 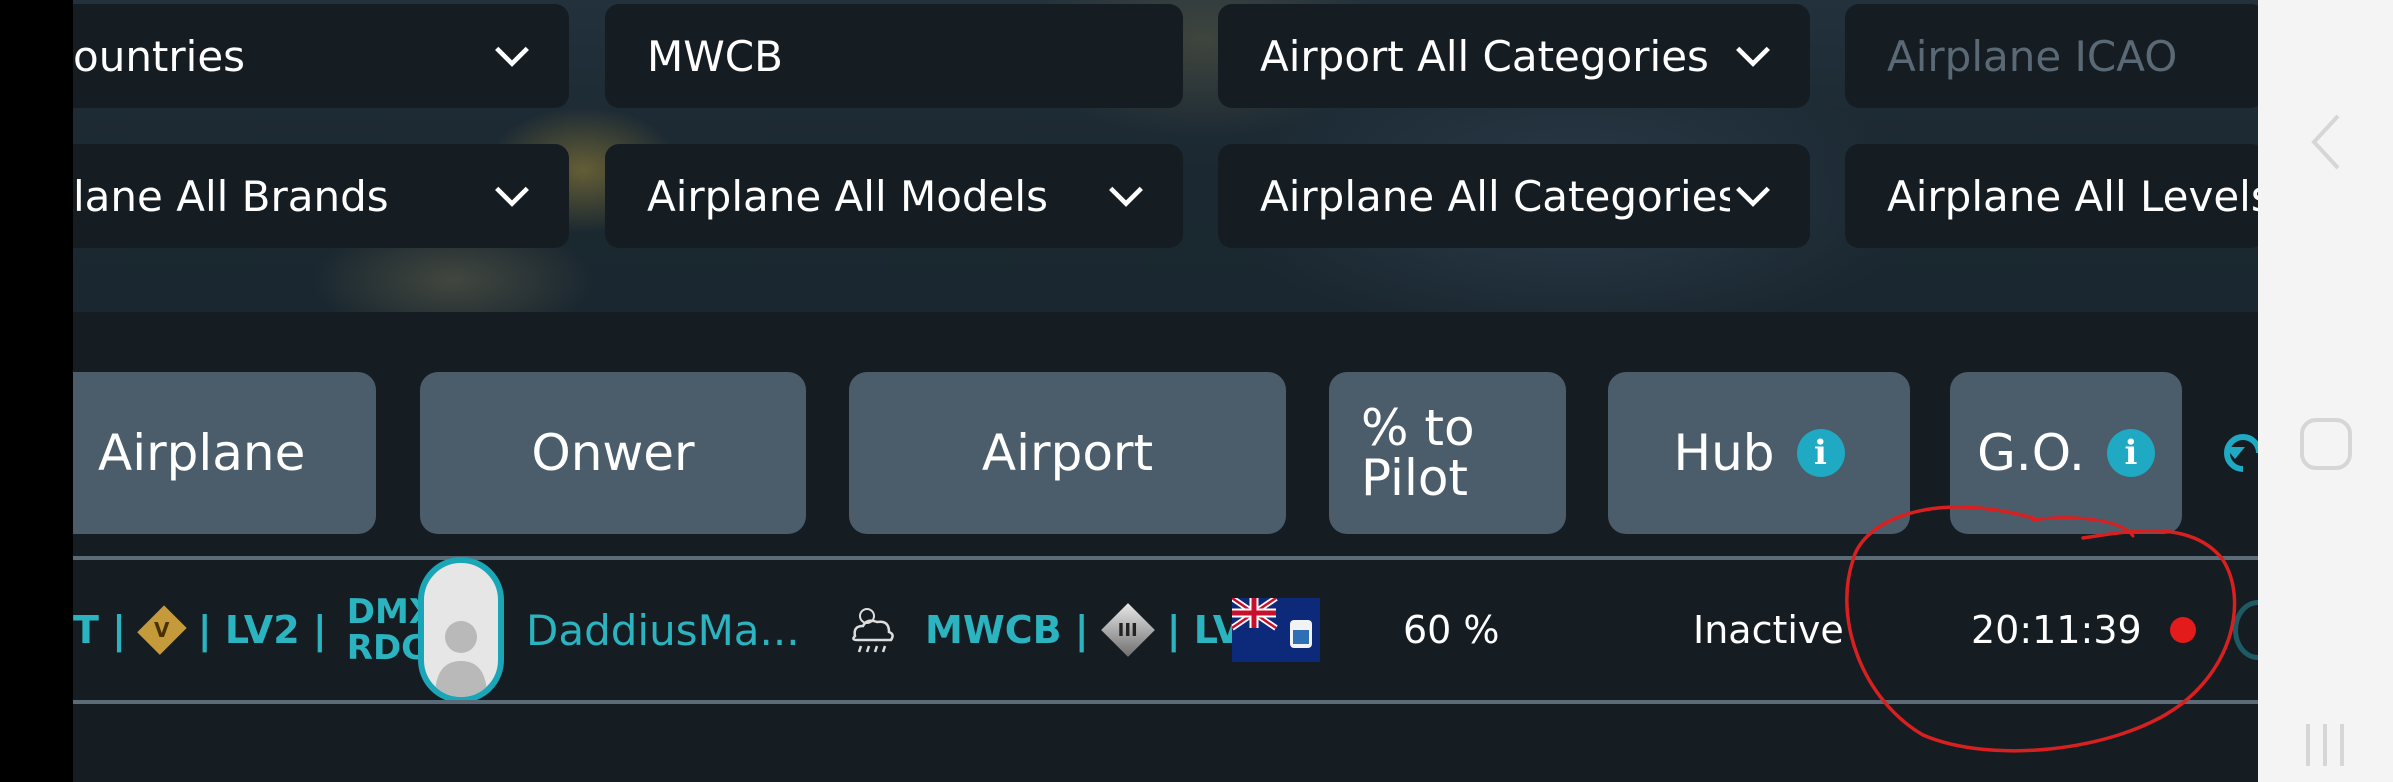 I want to click on airport-search-input: MWCB, so click(x=894, y=56).